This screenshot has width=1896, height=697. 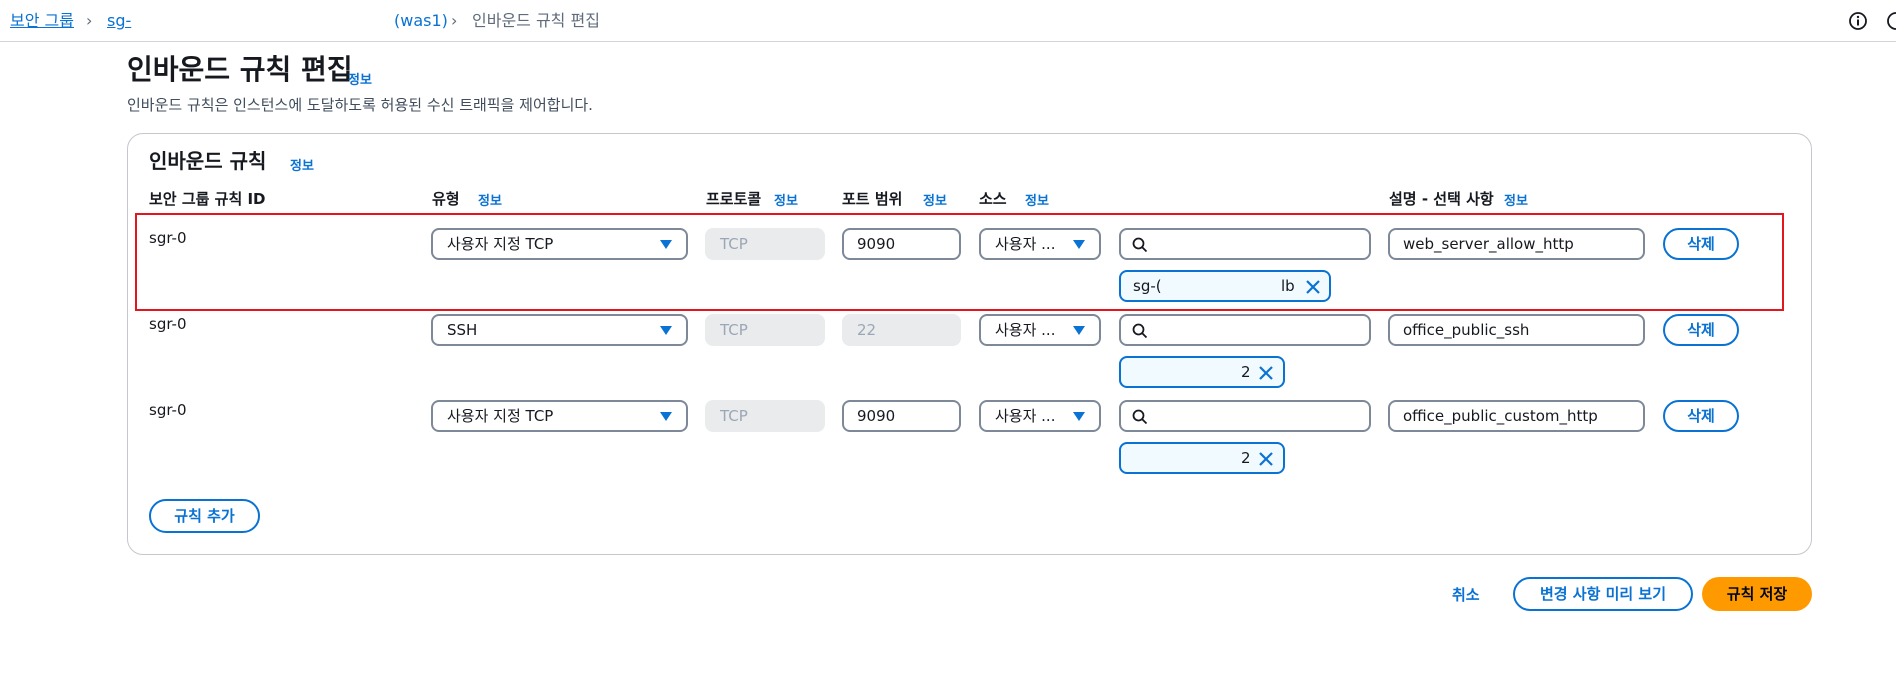 I want to click on preview-changes-button: 변경 사항 미리 보기, so click(x=1603, y=594).